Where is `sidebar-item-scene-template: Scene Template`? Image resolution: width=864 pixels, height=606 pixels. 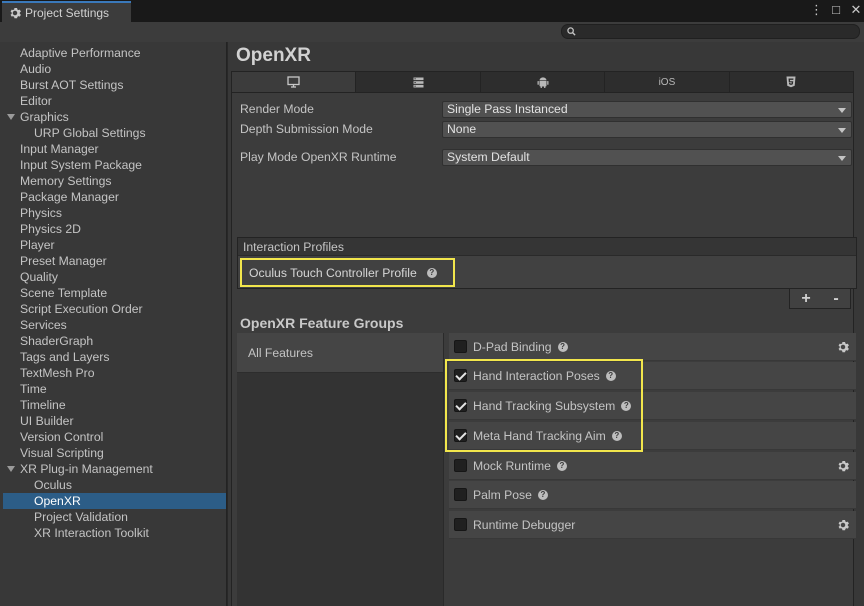 sidebar-item-scene-template: Scene Template is located at coordinates (113, 293).